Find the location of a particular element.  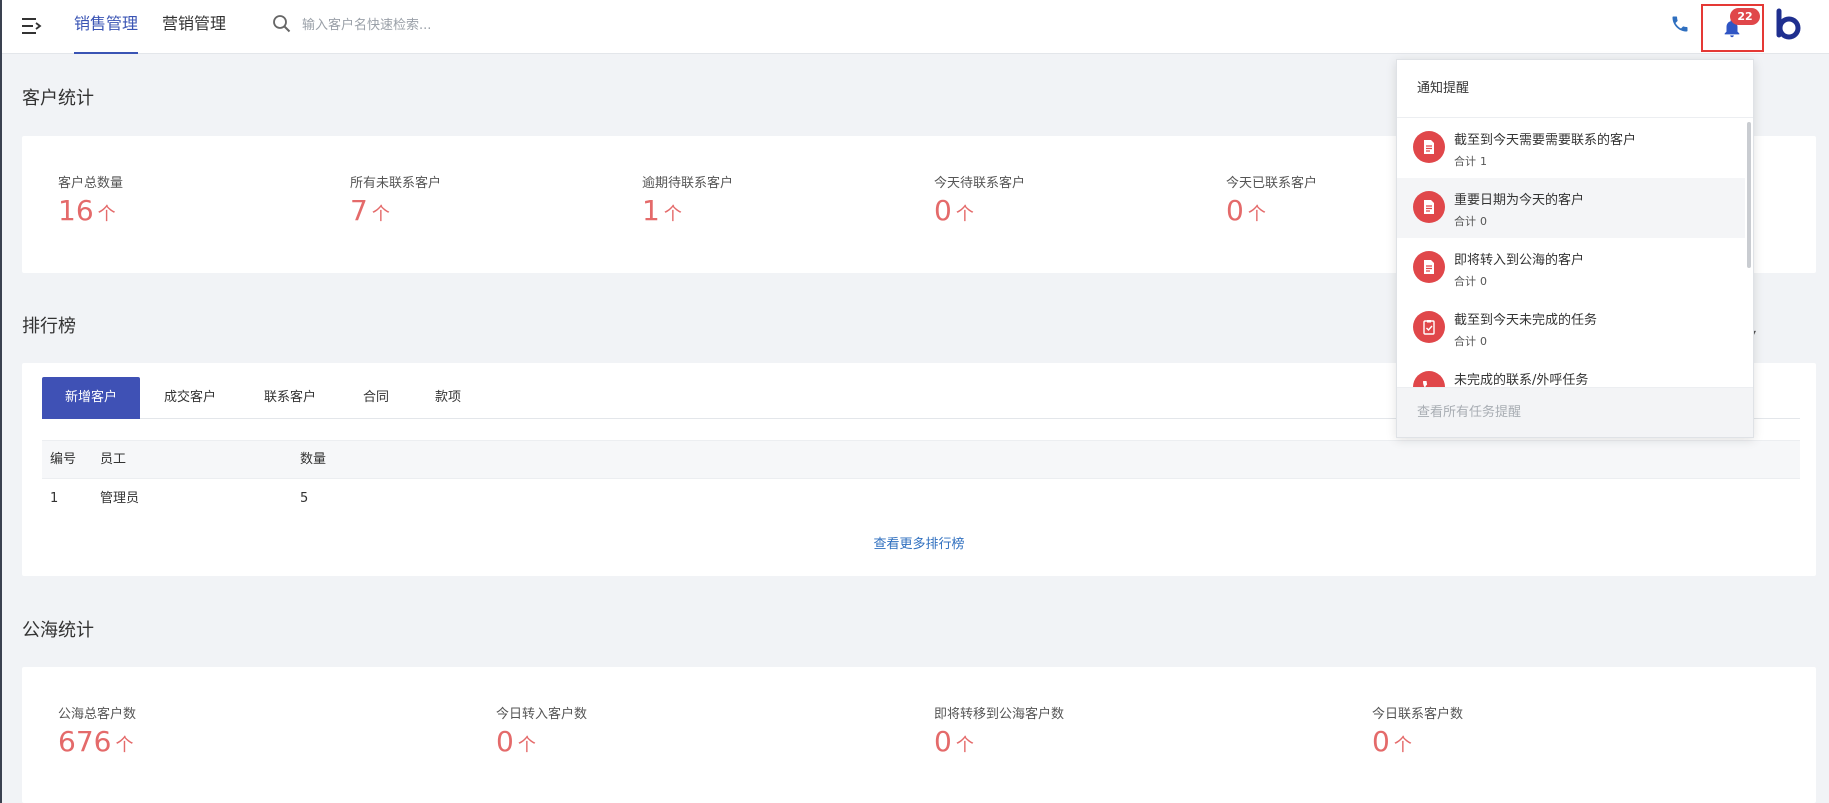

clipboard-check-icon is located at coordinates (1429, 327).